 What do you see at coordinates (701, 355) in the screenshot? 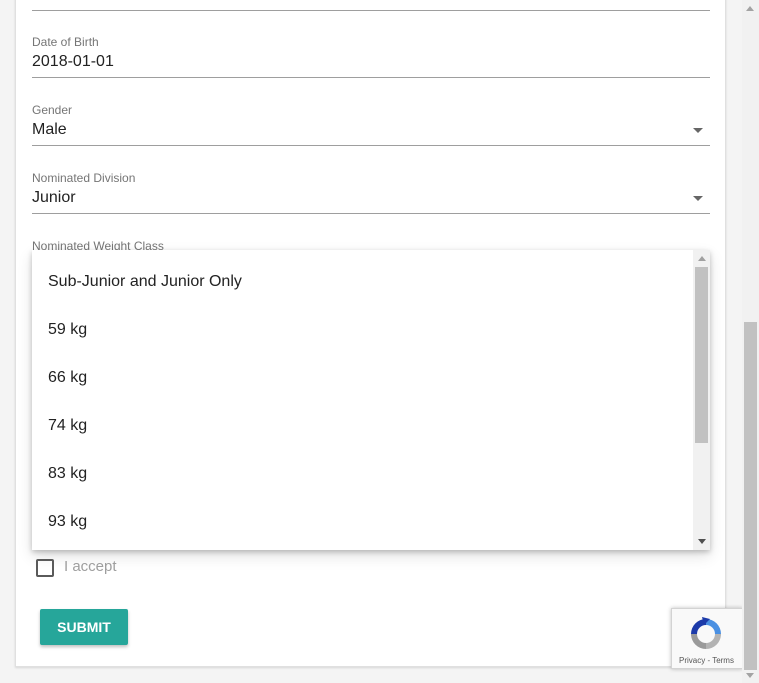
I see `dropdown-scrollbar-thumb` at bounding box center [701, 355].